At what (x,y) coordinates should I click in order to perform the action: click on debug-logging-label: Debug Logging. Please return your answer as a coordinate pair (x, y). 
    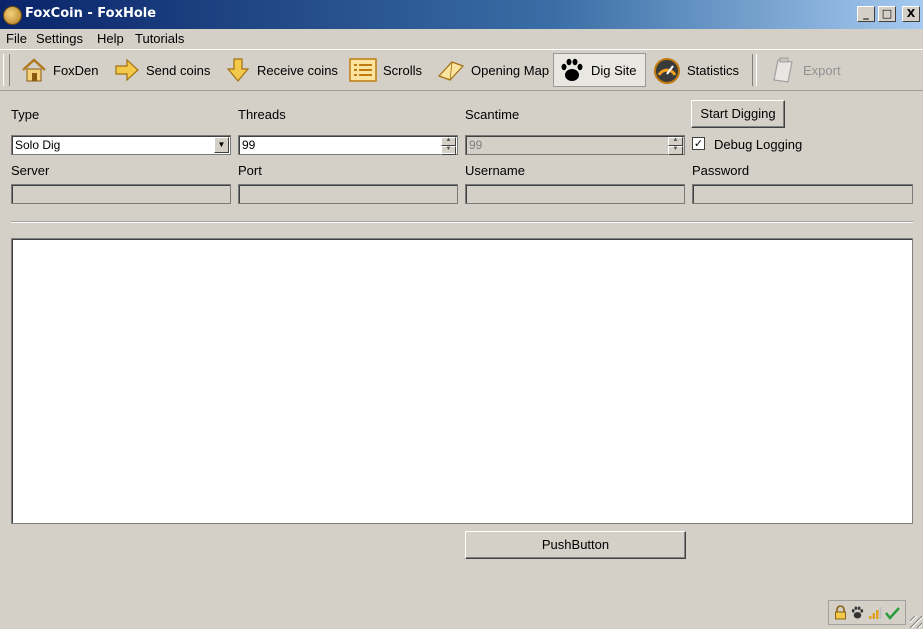
    Looking at the image, I should click on (758, 144).